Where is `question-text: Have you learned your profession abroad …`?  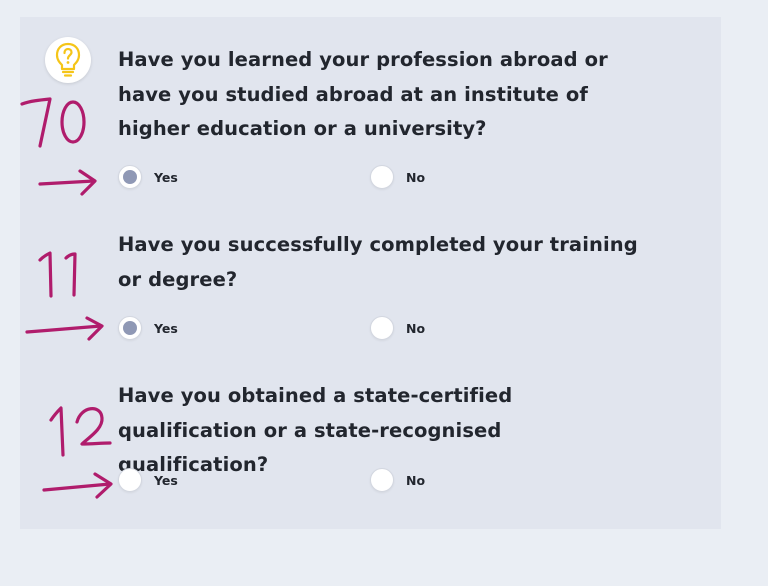
question-text: Have you learned your profession abroad … is located at coordinates (363, 94).